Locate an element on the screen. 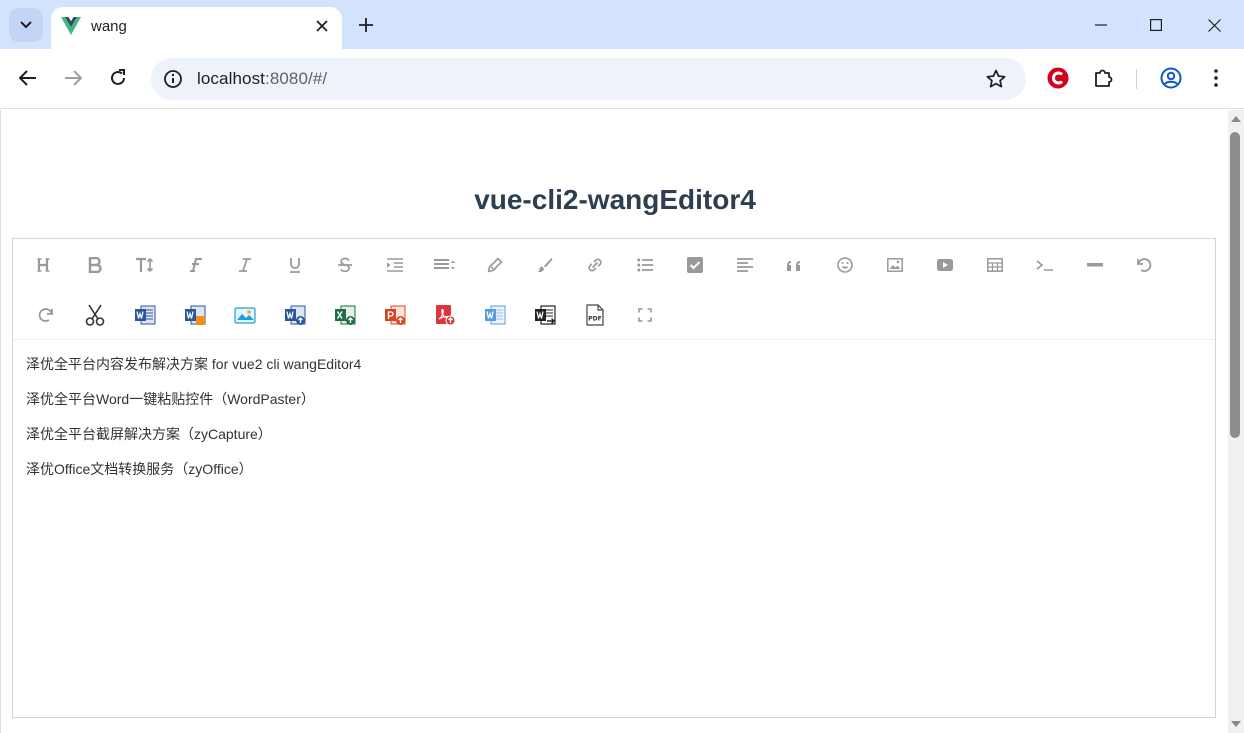 This screenshot has width=1244, height=733. address-path: :8080/#/ is located at coordinates (296, 78).